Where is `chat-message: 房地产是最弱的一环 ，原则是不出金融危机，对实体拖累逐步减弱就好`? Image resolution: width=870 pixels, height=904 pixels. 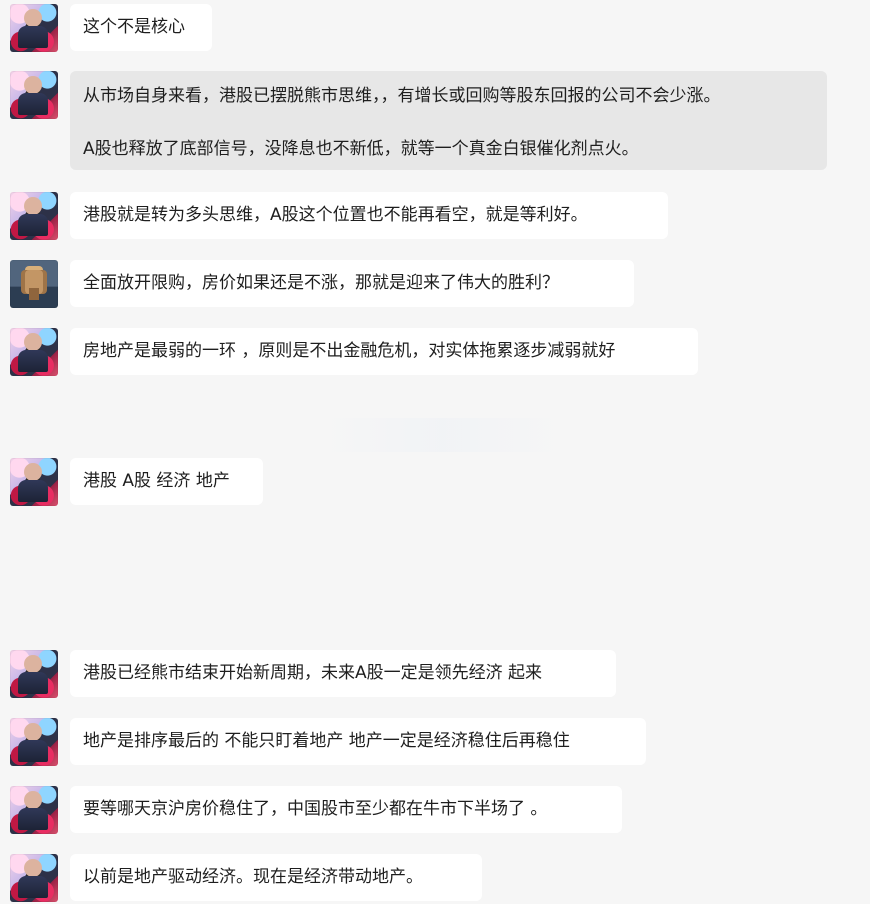
chat-message: 房地产是最弱的一环 ，原则是不出金融危机，对实体拖累逐步减弱就好 is located at coordinates (354, 352).